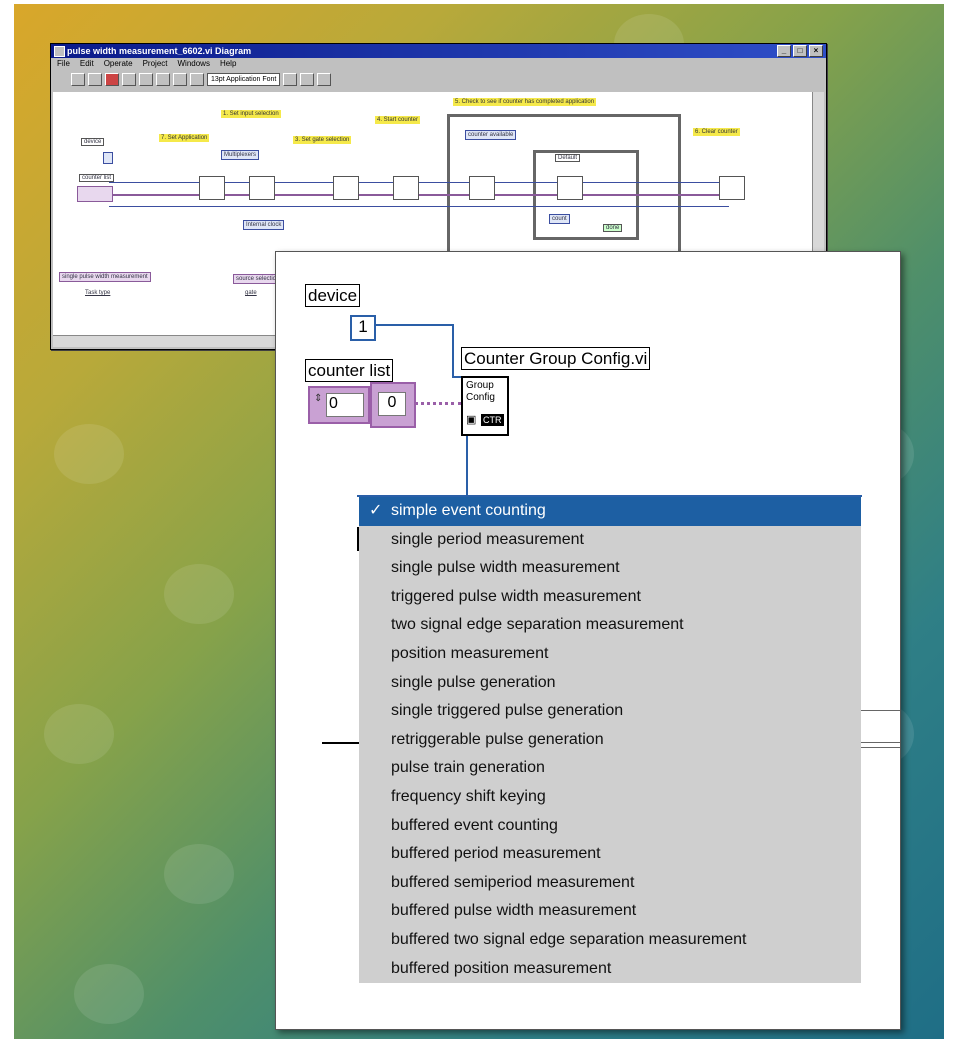  What do you see at coordinates (492, 420) in the screenshot?
I see `ctr-badge: CTR` at bounding box center [492, 420].